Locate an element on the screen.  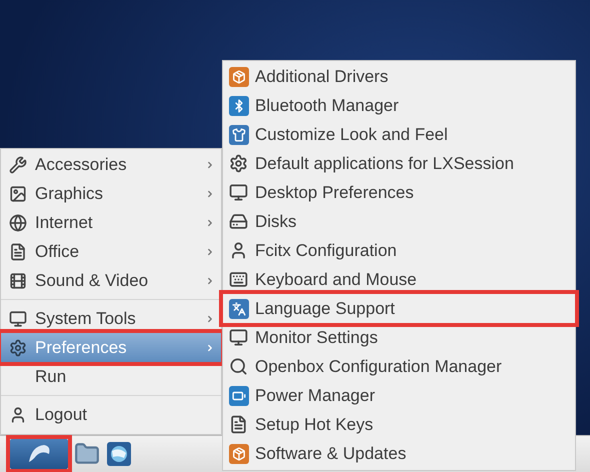
menu-item: Setup Hot Keys is located at coordinates (399, 424).